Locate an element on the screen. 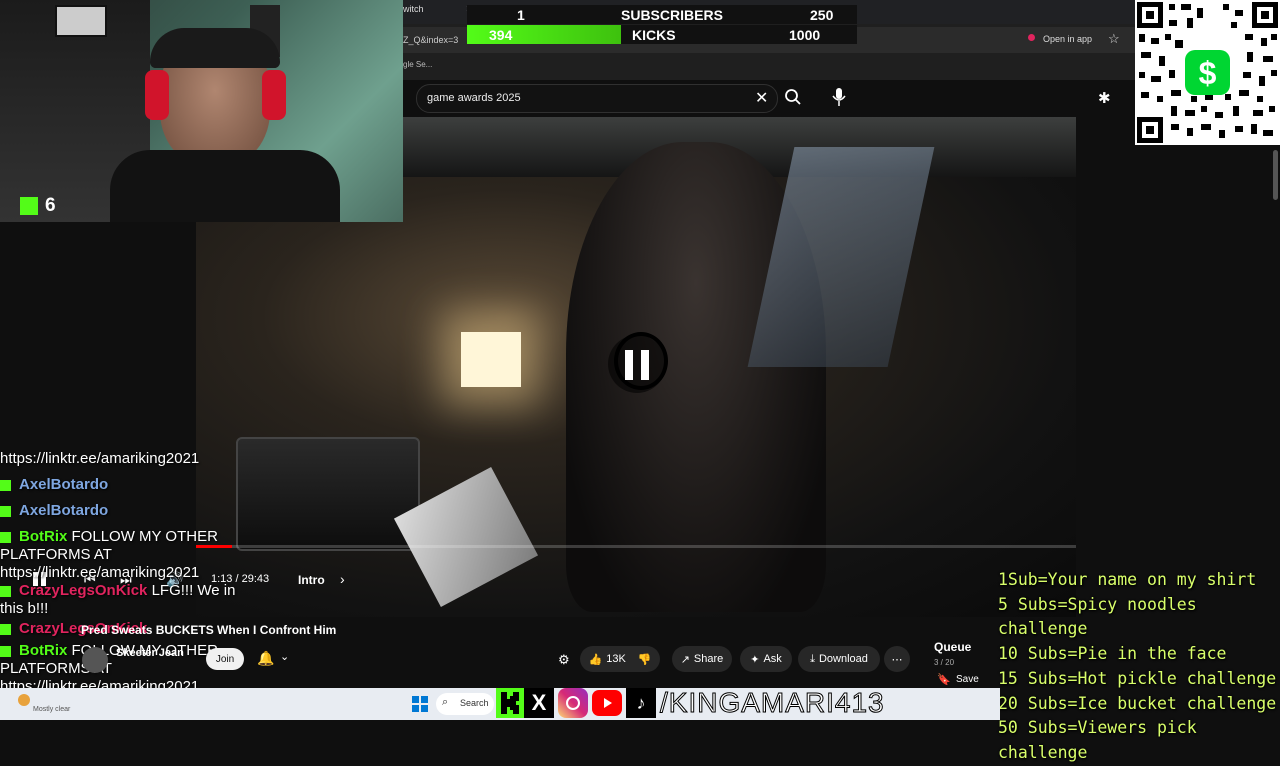 Image resolution: width=1280 pixels, height=766 pixels. queue-title: Queue is located at coordinates (952, 647).